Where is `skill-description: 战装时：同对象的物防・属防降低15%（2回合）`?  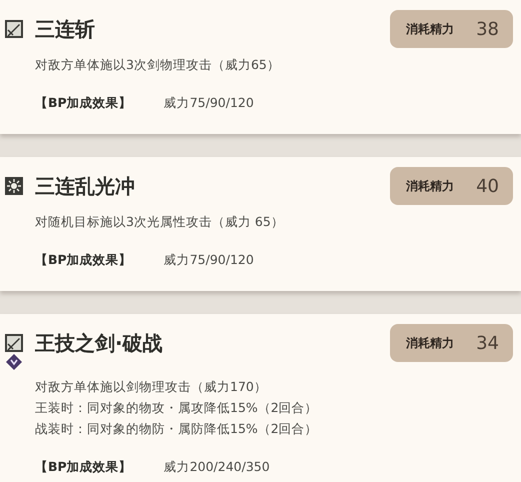
skill-description: 战装时：同对象的物防・属防降低15%（2回合） is located at coordinates (177, 429).